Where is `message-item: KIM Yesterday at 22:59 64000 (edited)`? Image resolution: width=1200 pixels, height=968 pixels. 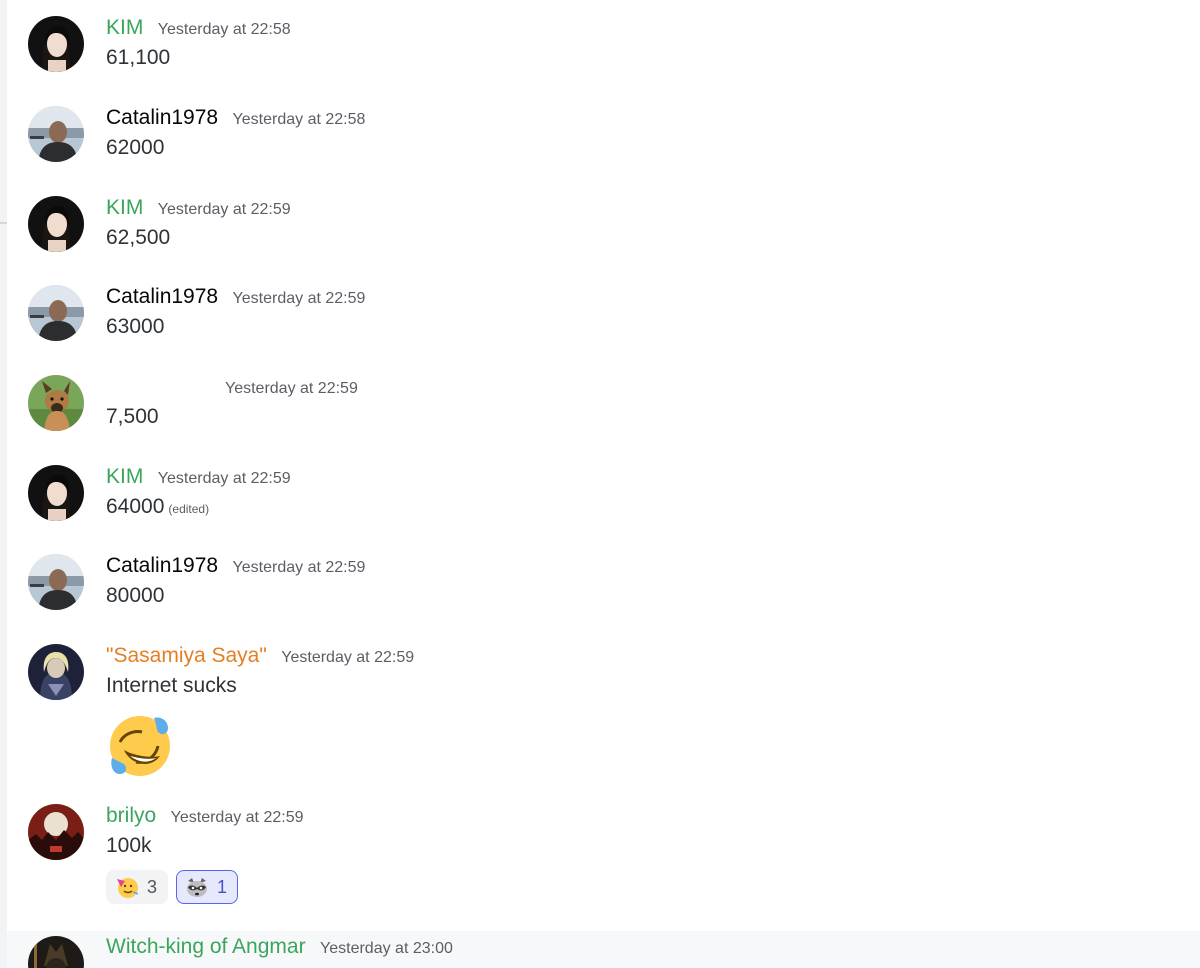
message-item: KIM Yesterday at 22:59 64000 (edited) is located at coordinates (603, 500).